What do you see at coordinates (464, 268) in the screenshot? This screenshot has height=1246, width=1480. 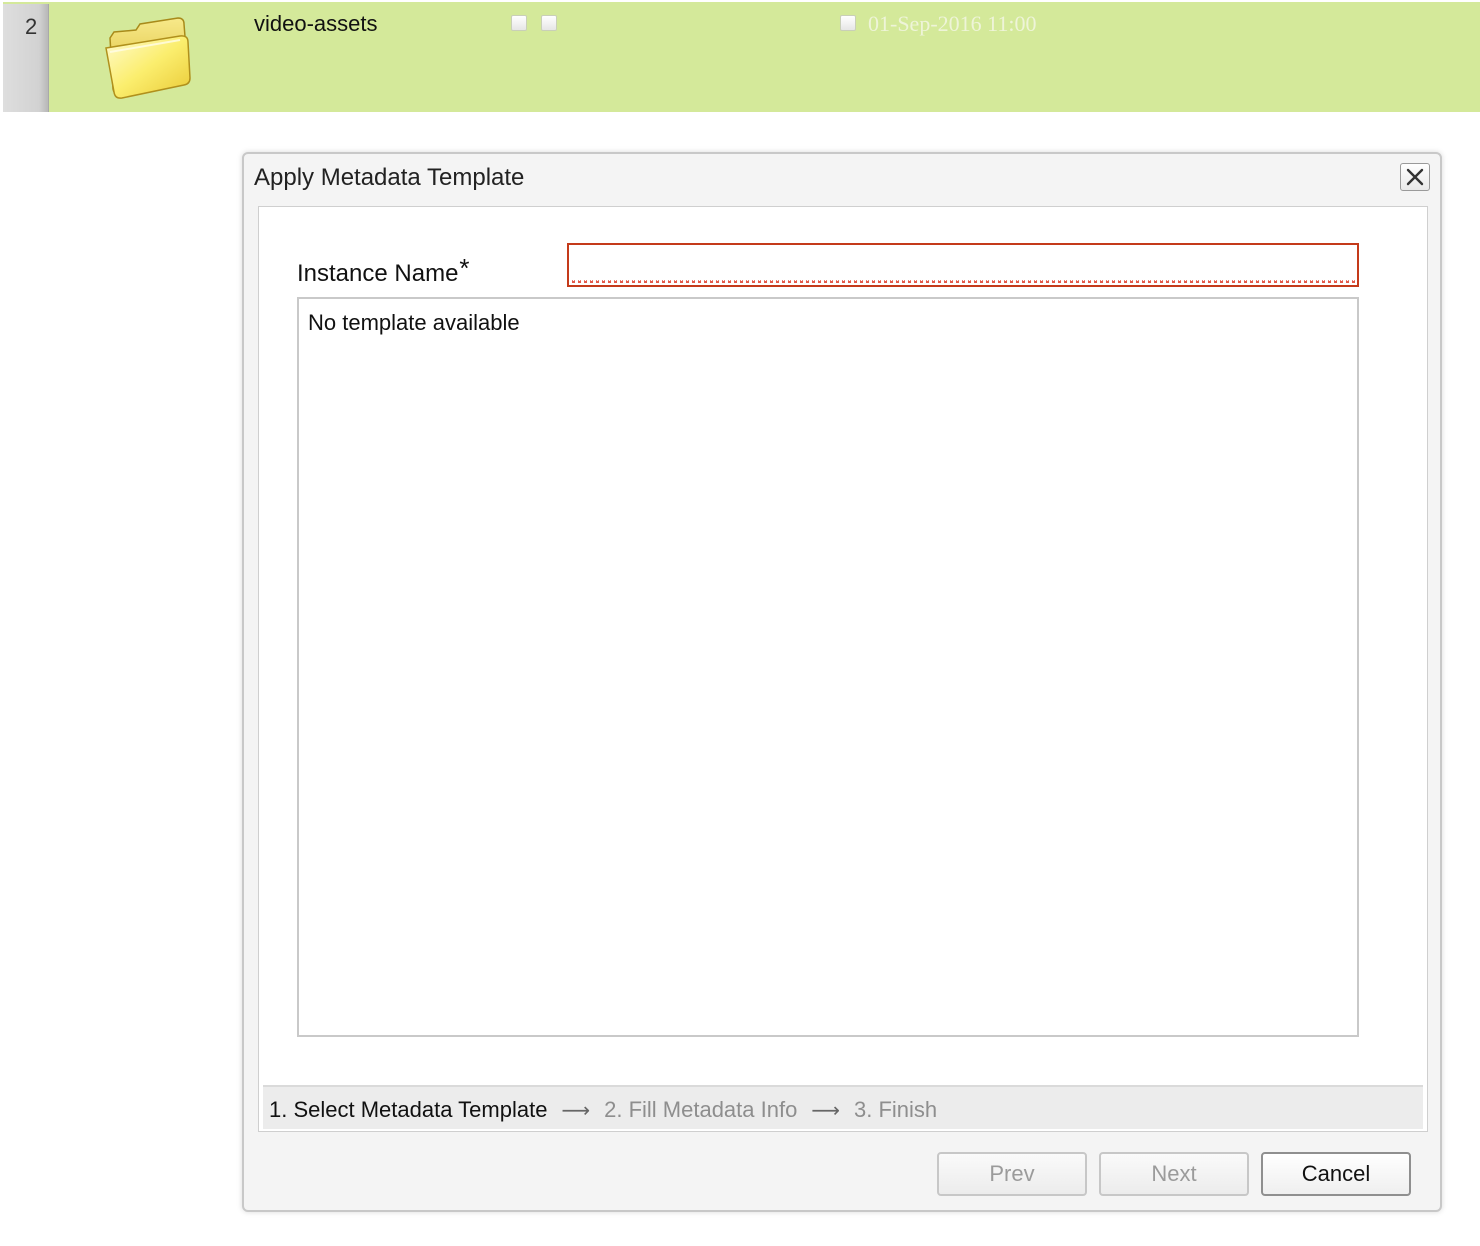 I see `required-marker: *` at bounding box center [464, 268].